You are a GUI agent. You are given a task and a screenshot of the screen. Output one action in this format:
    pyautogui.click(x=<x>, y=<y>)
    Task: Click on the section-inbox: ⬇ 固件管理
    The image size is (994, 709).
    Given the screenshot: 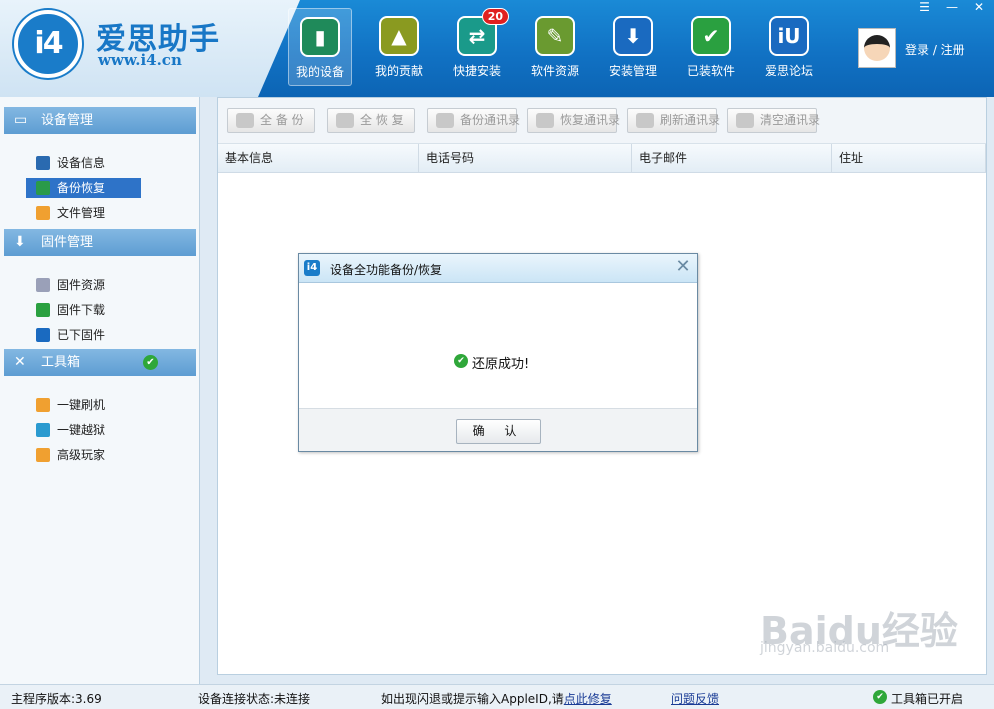 What is the action you would take?
    pyautogui.click(x=100, y=242)
    